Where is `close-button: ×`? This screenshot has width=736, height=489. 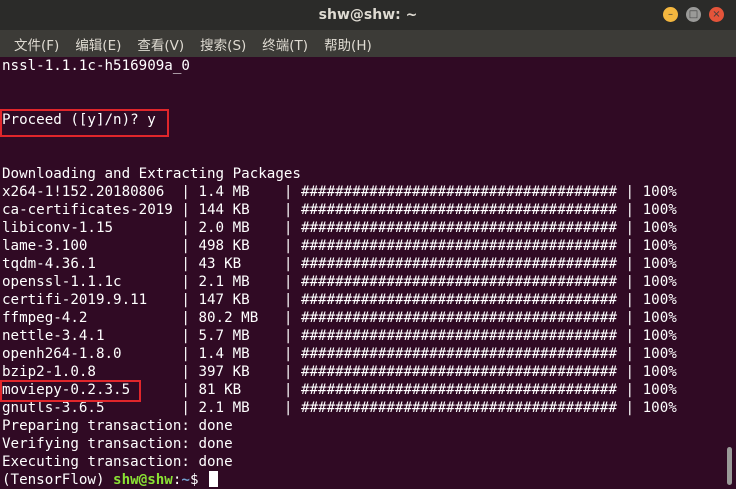
close-button: × is located at coordinates (716, 14).